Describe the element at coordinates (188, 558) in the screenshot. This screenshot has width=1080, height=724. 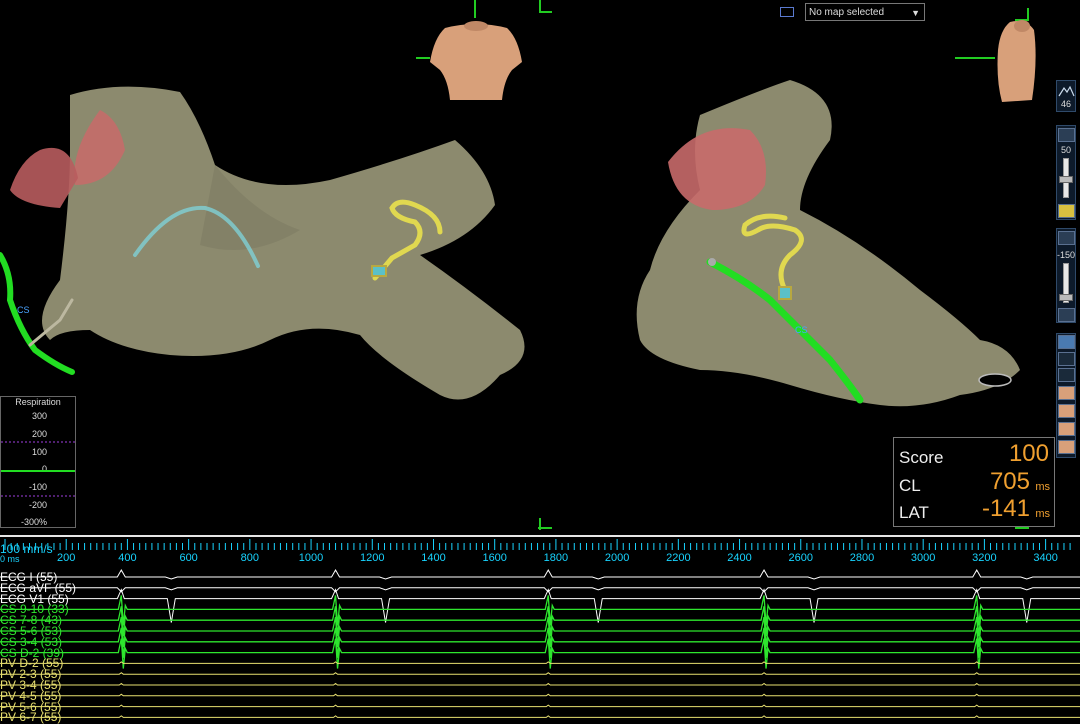
I see `time-tick-label: 600` at that location.